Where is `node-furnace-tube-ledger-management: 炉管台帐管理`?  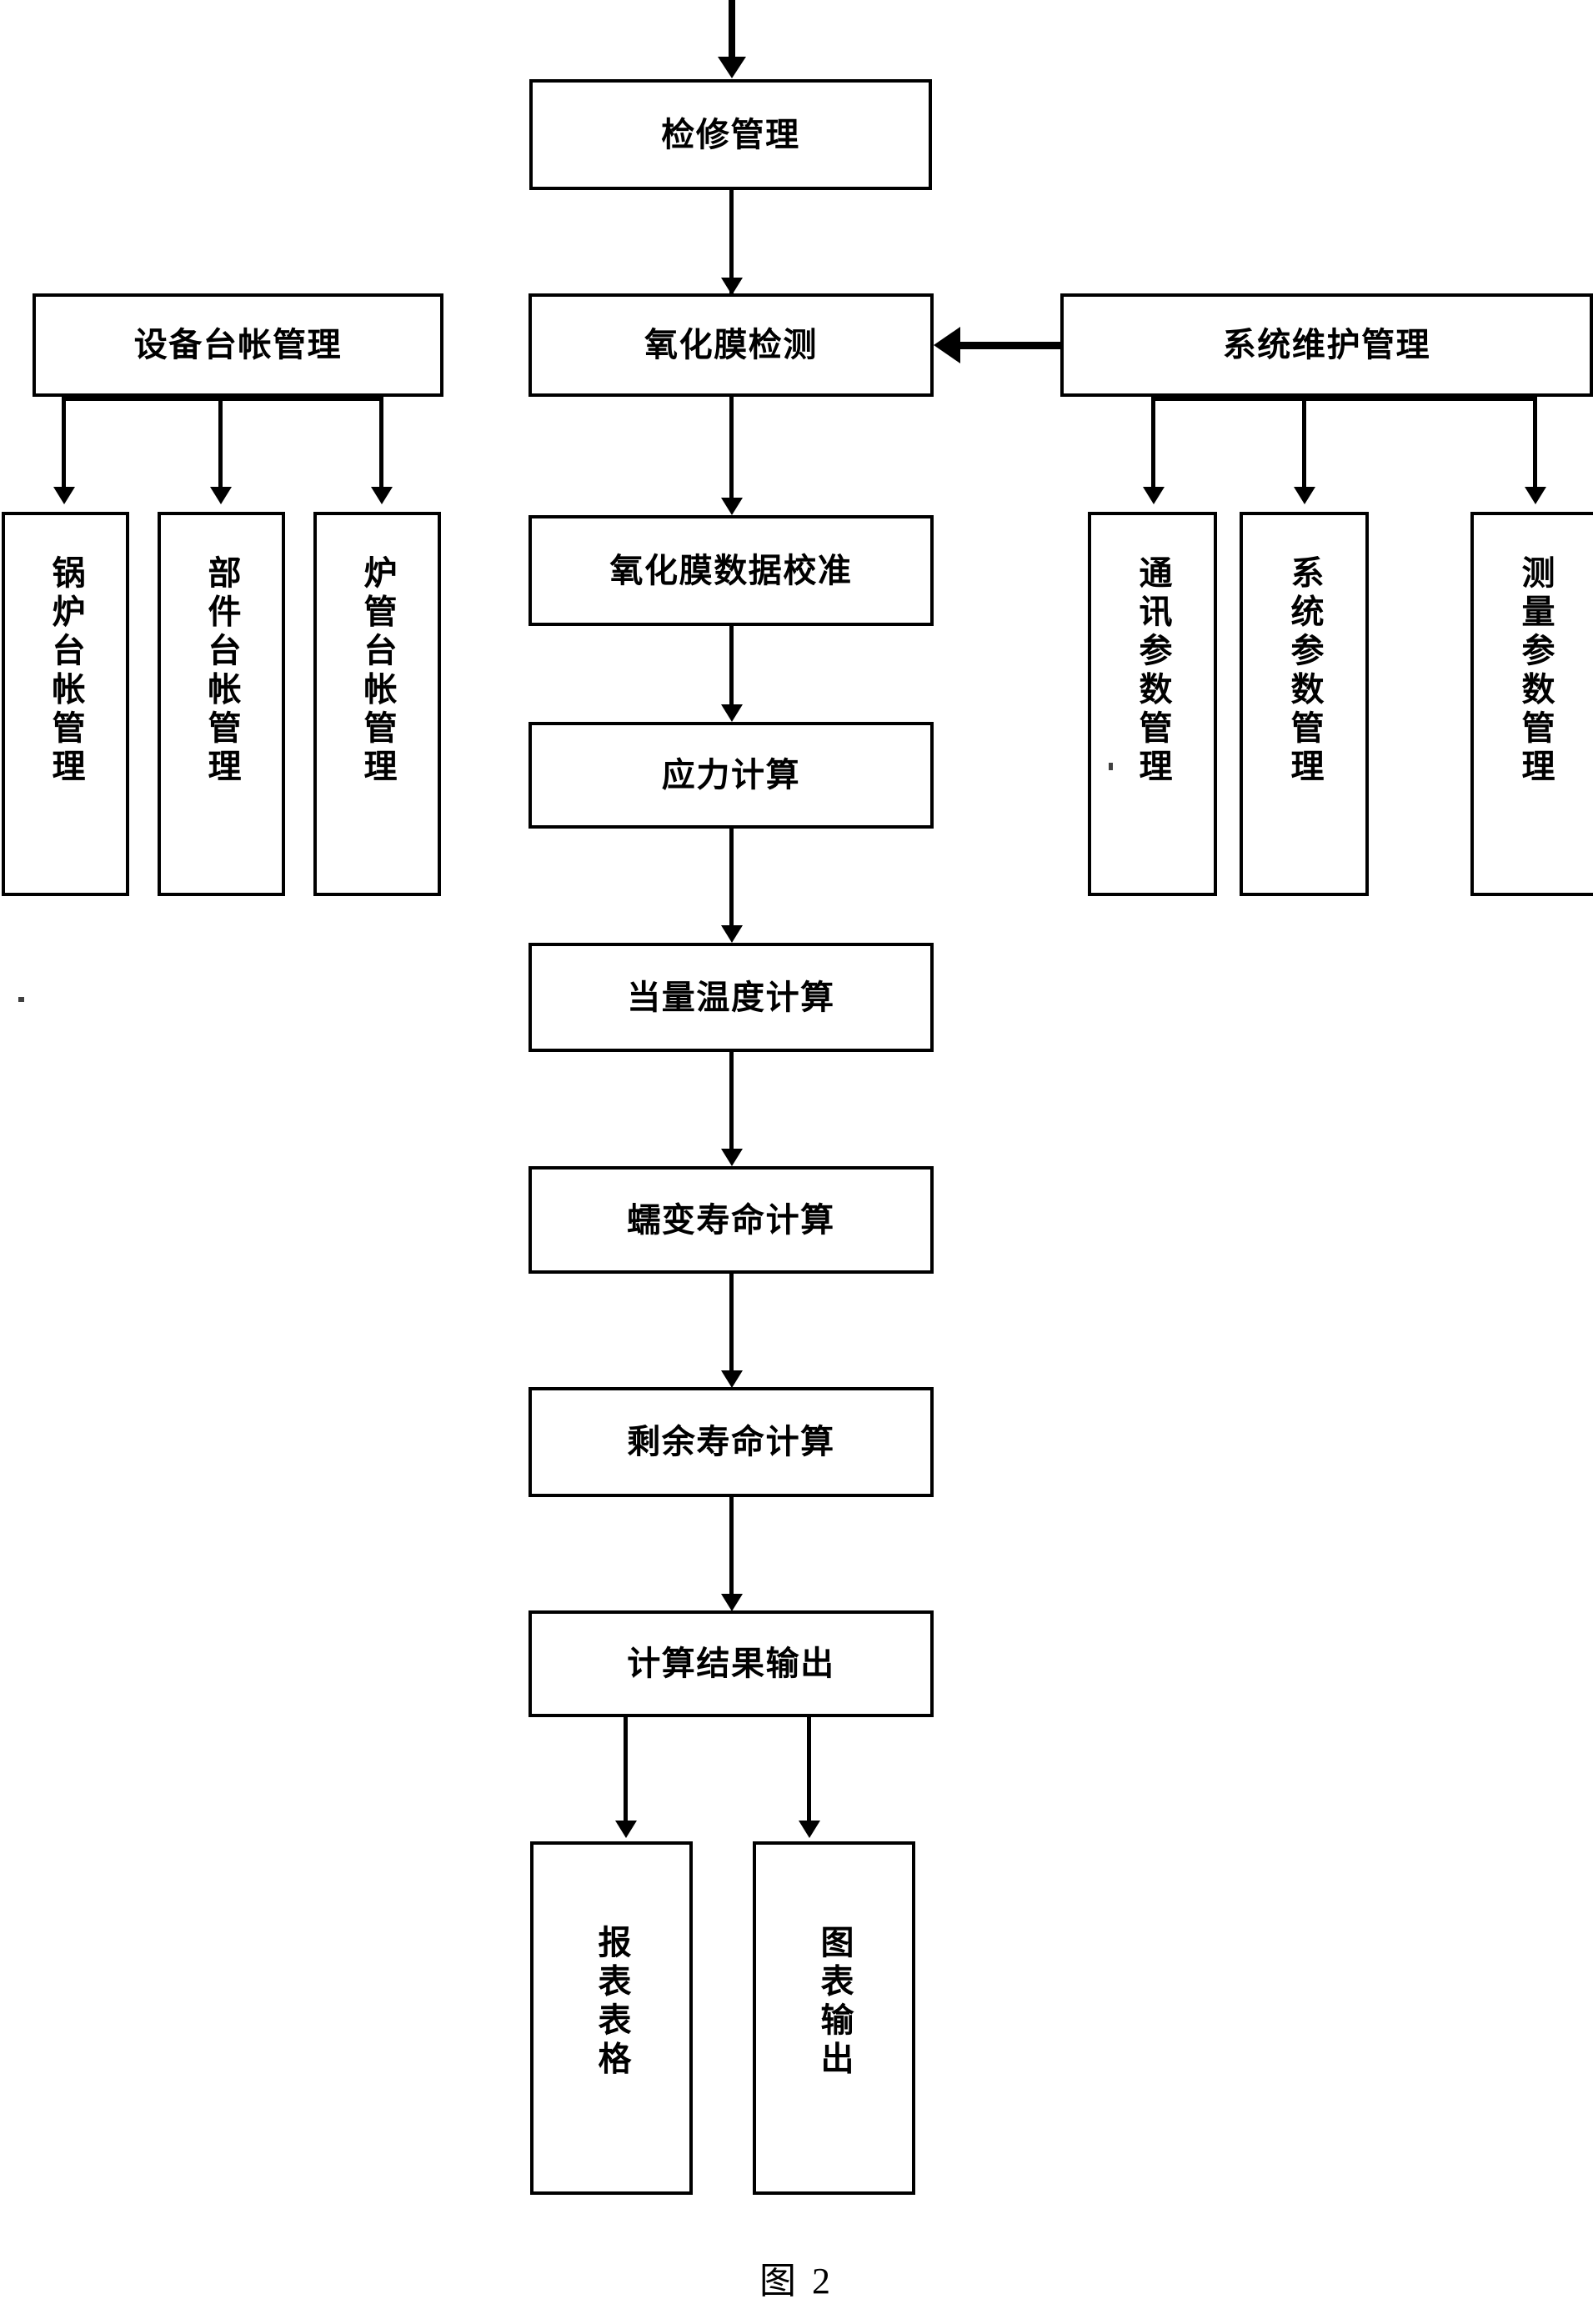 node-furnace-tube-ledger-management: 炉管台帐管理 is located at coordinates (377, 704).